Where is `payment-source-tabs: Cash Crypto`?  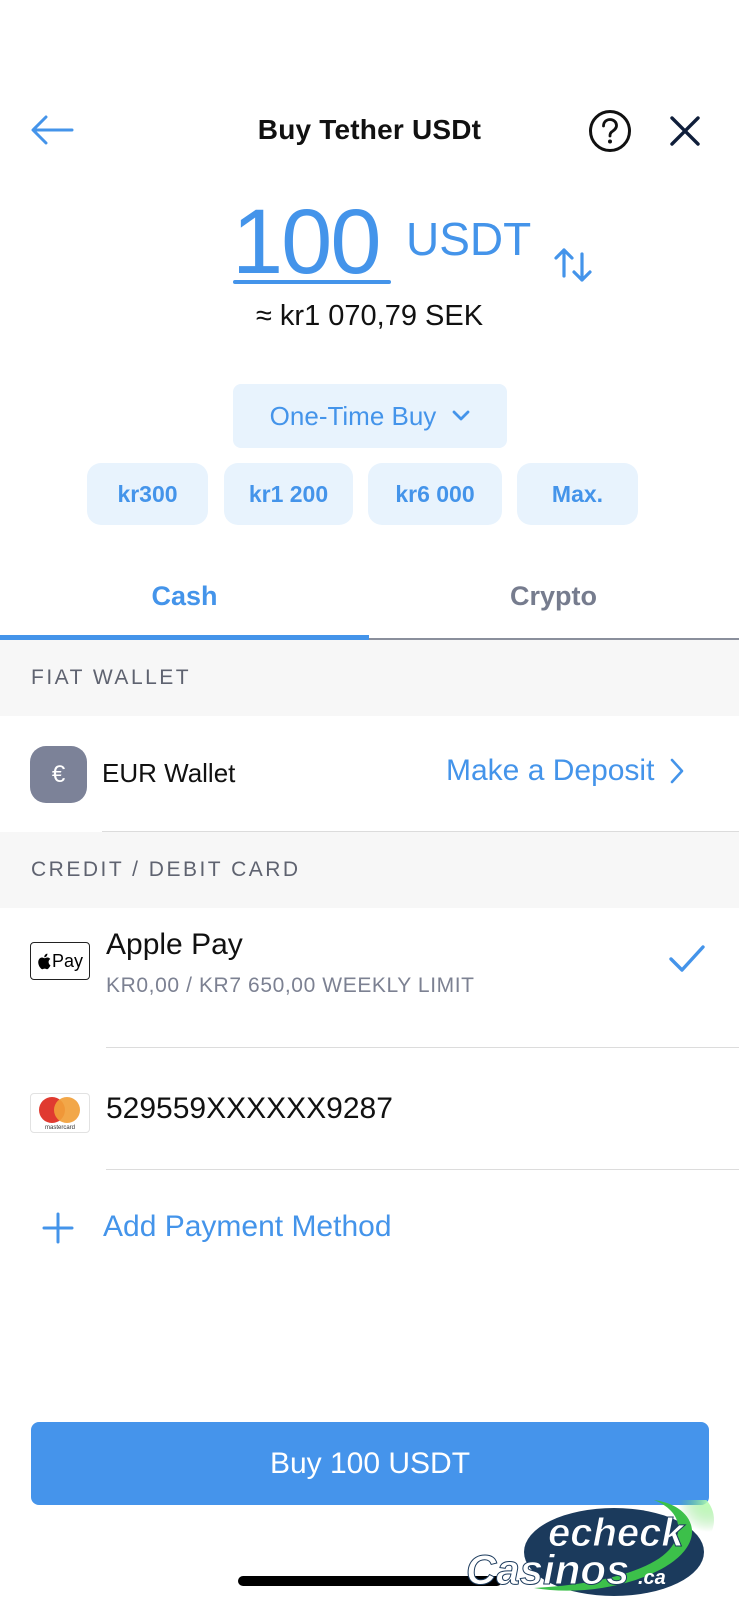 payment-source-tabs: Cash Crypto is located at coordinates (369, 600).